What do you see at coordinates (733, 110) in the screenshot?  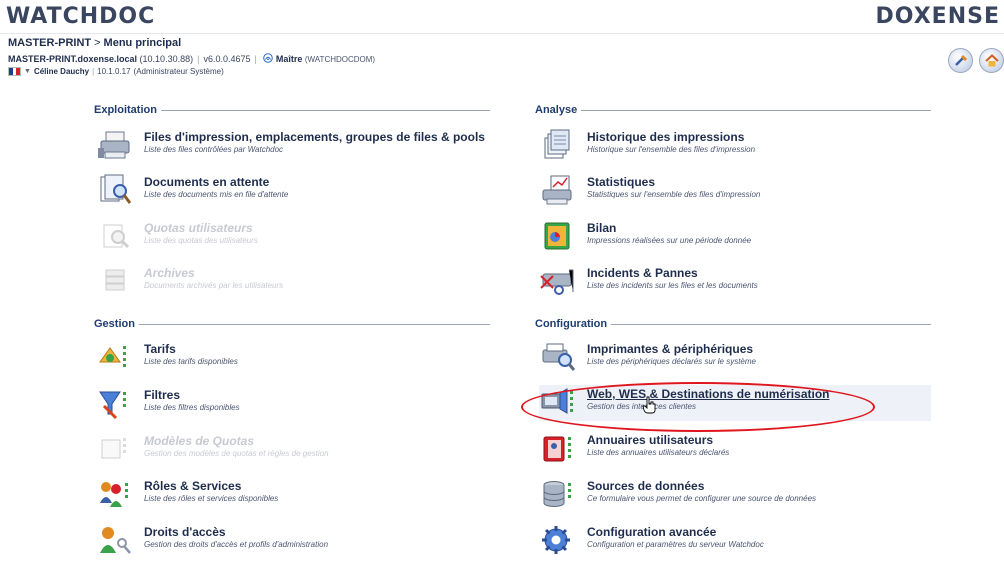 I see `section-analyse: Analyse` at bounding box center [733, 110].